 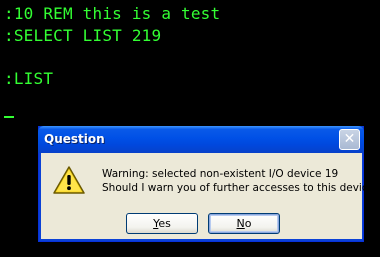 I want to click on dialog-title: Question, so click(x=74, y=139).